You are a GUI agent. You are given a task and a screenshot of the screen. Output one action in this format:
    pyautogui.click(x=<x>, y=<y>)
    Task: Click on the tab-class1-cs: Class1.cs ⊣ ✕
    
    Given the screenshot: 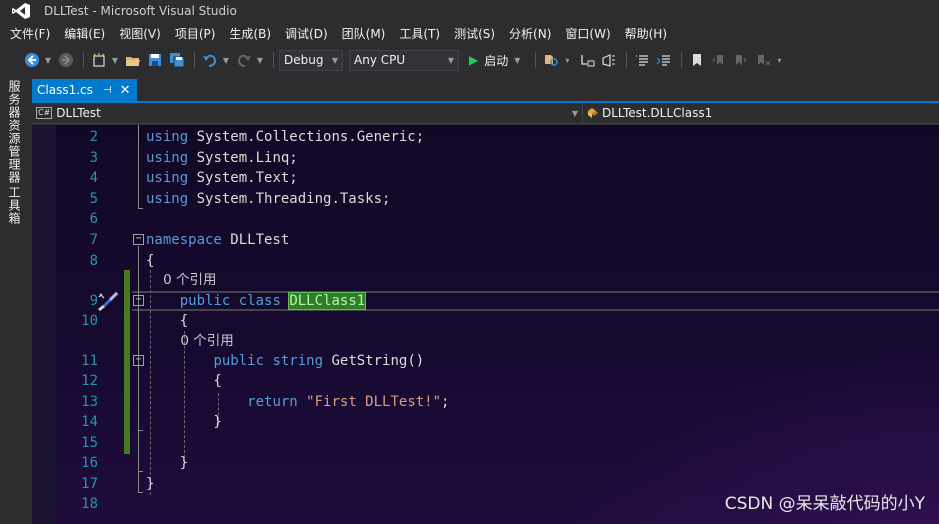 What is the action you would take?
    pyautogui.click(x=84, y=90)
    